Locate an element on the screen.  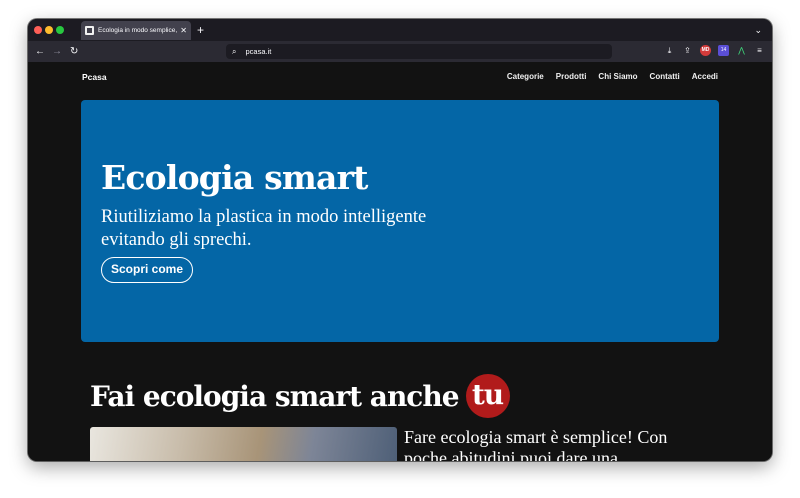
hamburger-menu-icon: ≡ is located at coordinates (759, 50).